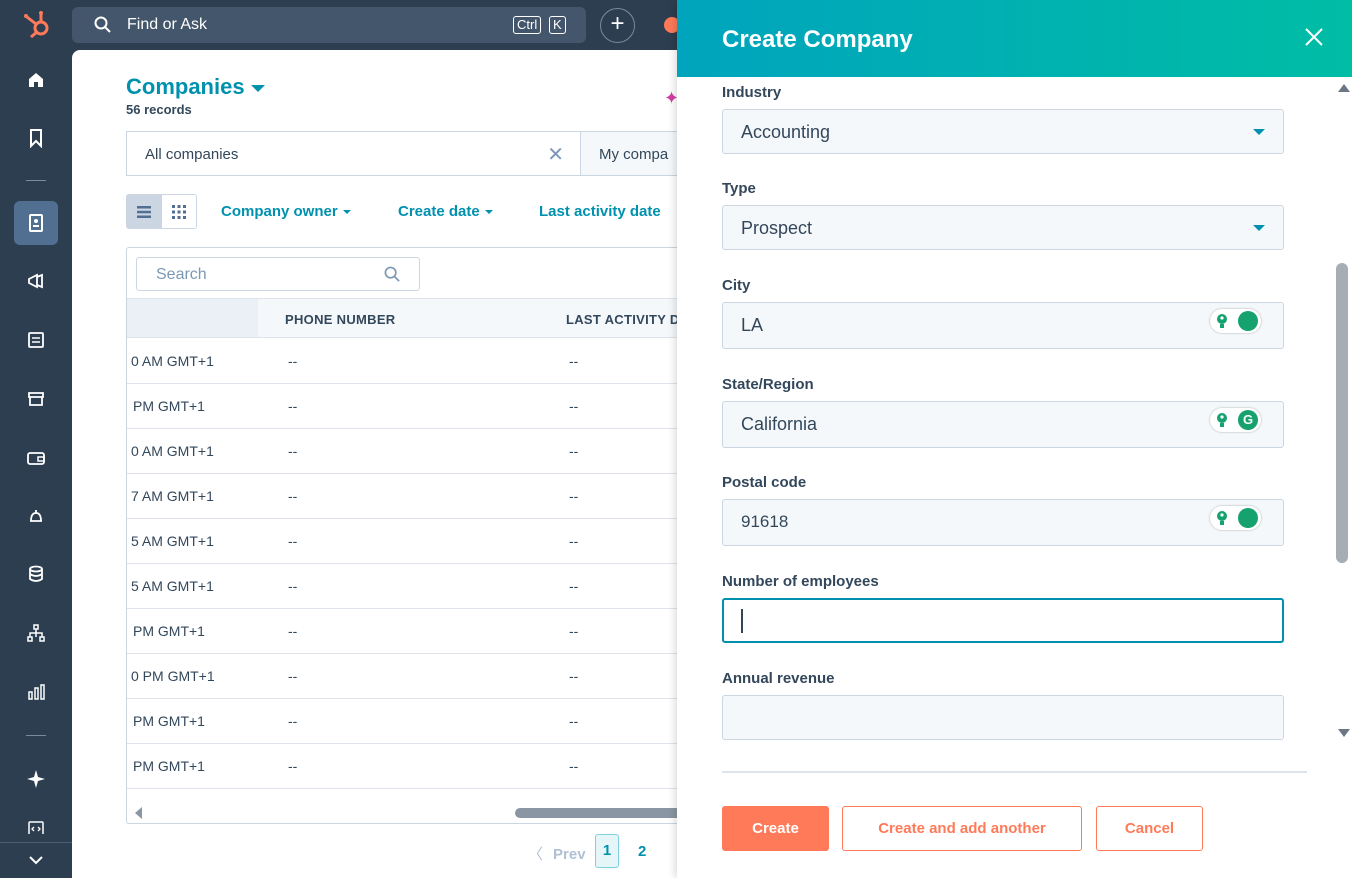  What do you see at coordinates (36, 516) in the screenshot?
I see `nav-service` at bounding box center [36, 516].